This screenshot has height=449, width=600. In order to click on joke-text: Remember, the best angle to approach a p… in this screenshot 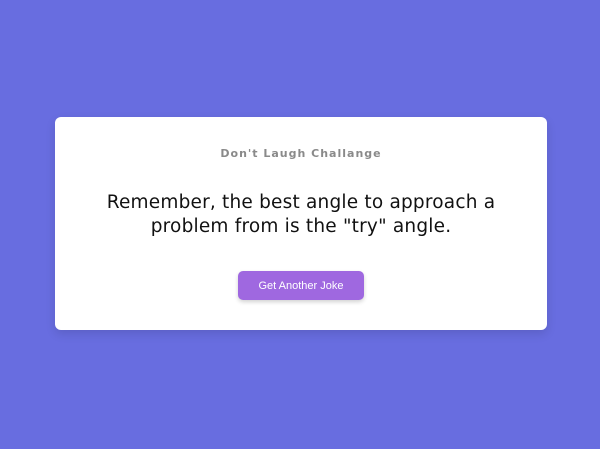, I will do `click(301, 214)`.